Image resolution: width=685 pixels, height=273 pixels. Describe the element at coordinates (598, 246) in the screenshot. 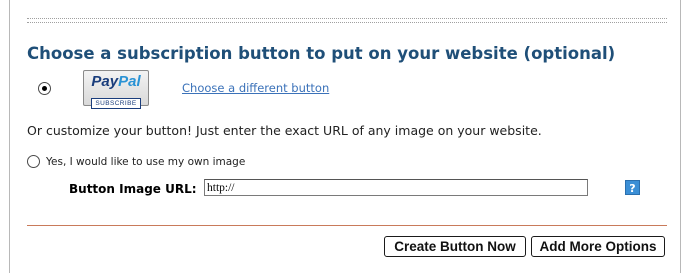

I see `add-more-options-button: Add More Options` at that location.